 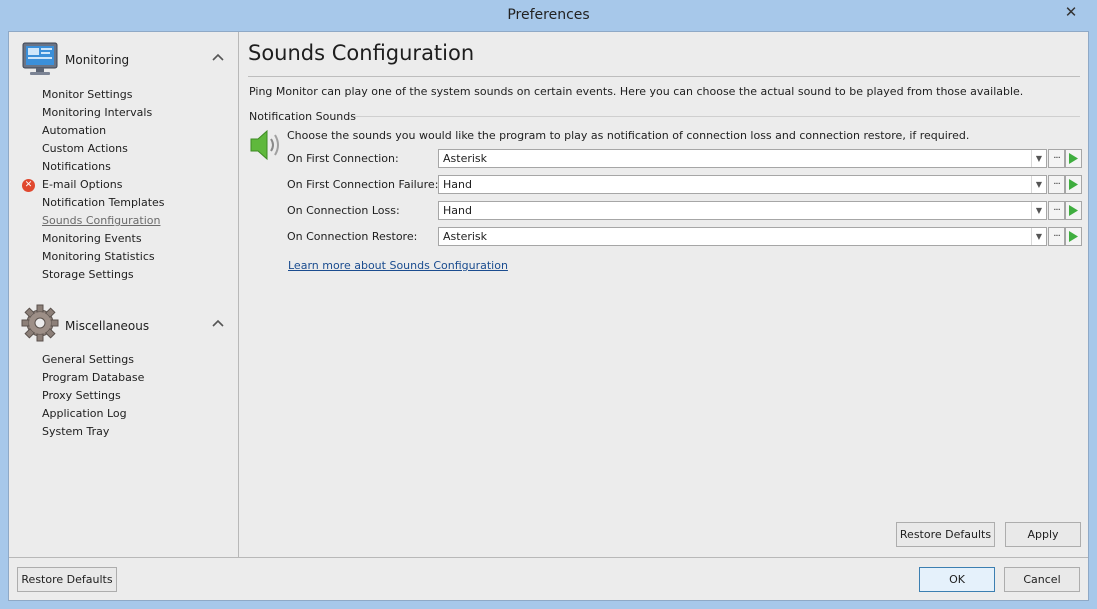 What do you see at coordinates (1043, 534) in the screenshot?
I see `apply-button: Apply` at bounding box center [1043, 534].